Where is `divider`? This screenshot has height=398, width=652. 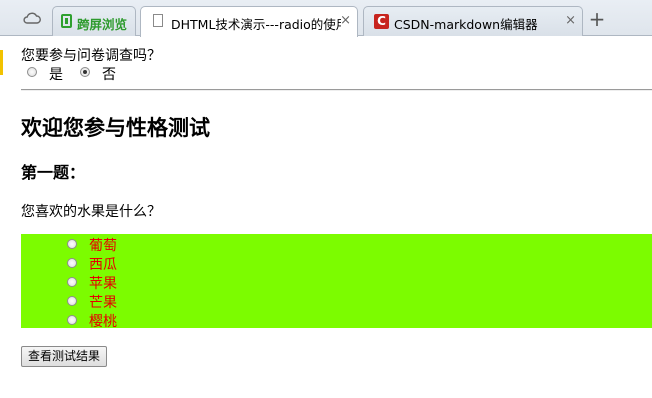
divider is located at coordinates (336, 90).